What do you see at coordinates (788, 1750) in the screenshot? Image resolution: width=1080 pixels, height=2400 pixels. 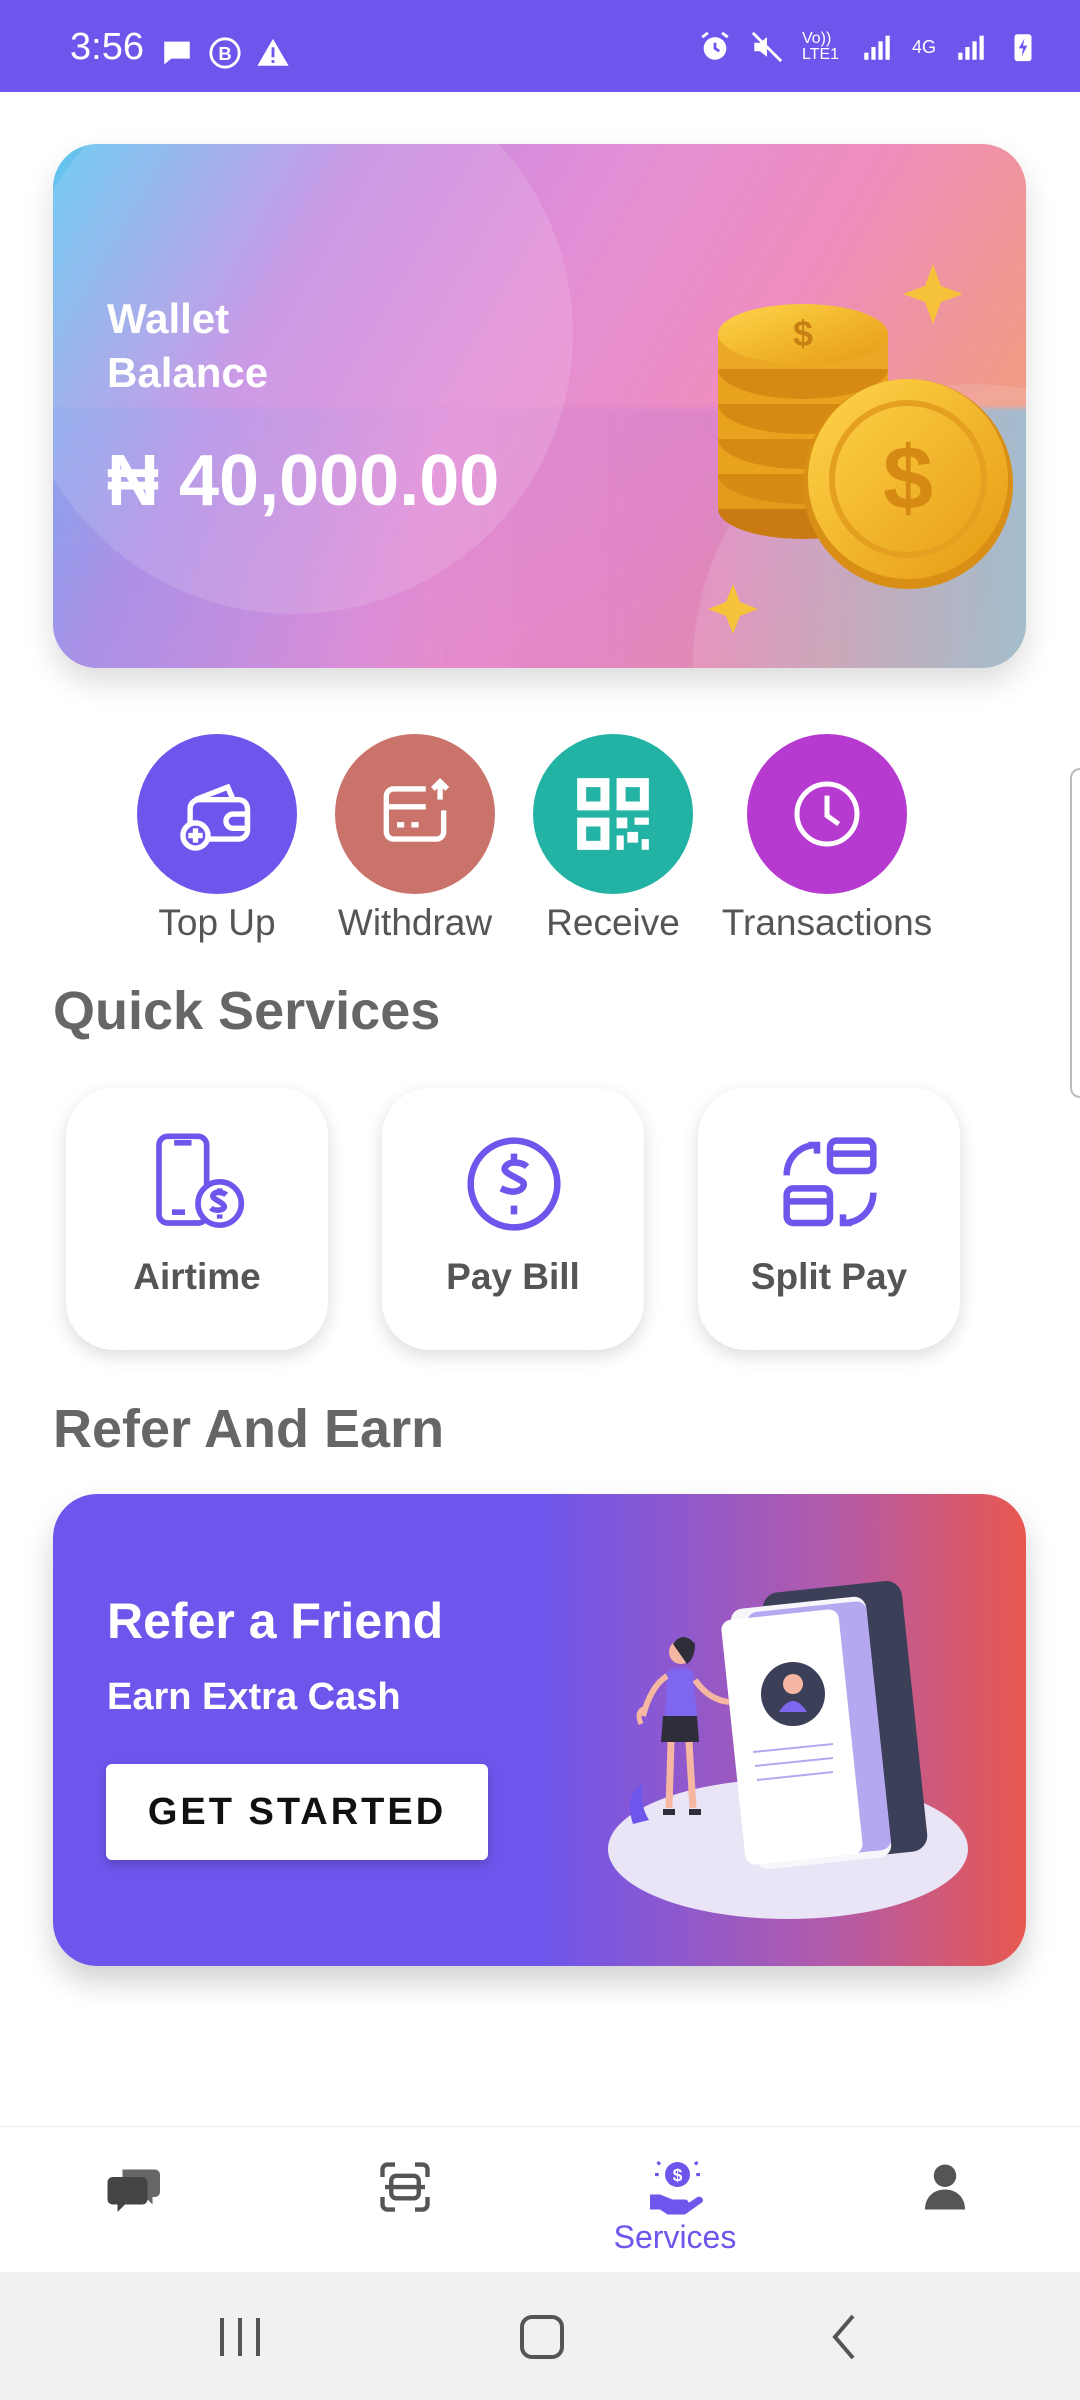 I see `refer-friend-illustration` at bounding box center [788, 1750].